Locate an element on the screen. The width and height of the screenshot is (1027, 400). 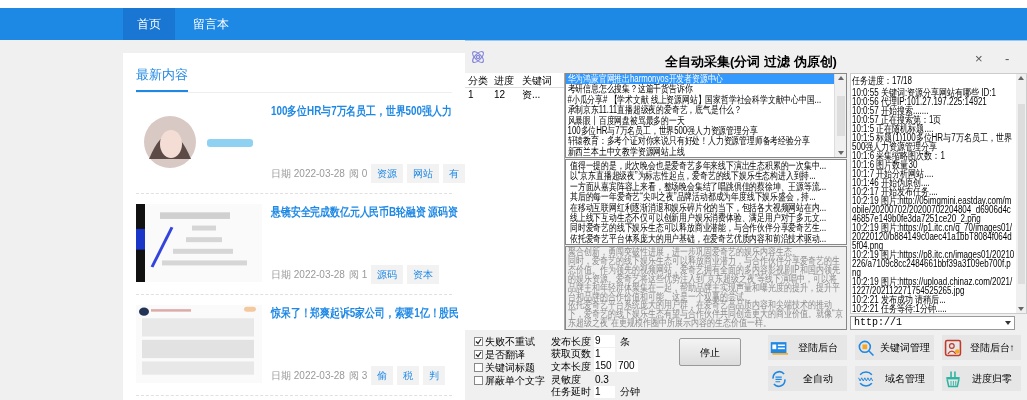
window-title: 全自动采集(分词 过滤 伪原创) is located at coordinates (751, 62).